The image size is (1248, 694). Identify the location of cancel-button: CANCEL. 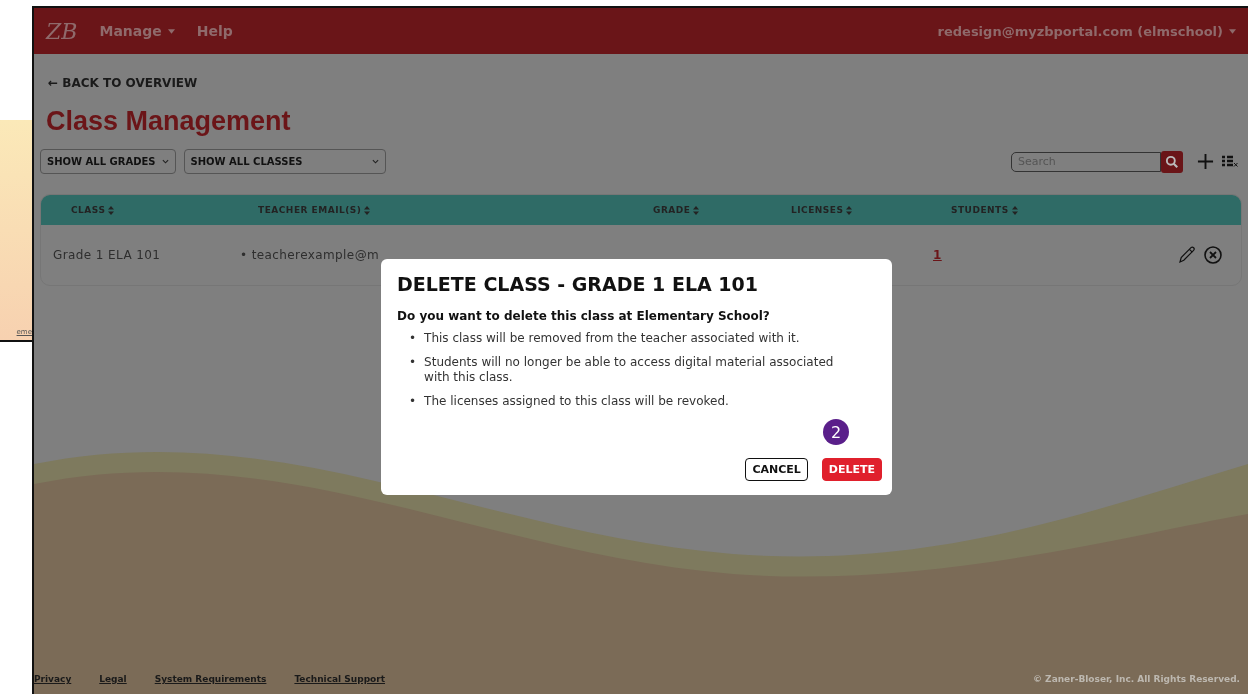
(776, 469).